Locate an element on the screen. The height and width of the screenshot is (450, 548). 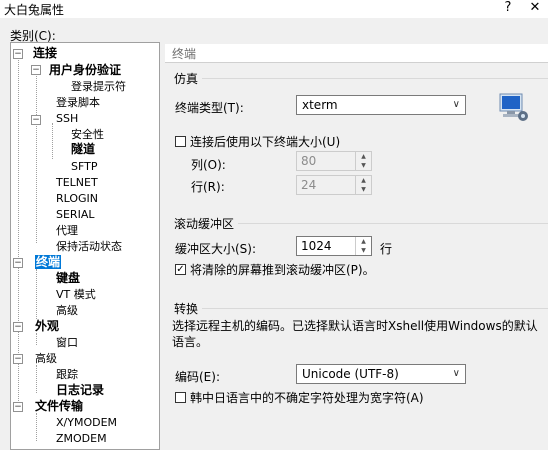
tree-item-appearance: 外观 is located at coordinates (47, 326).